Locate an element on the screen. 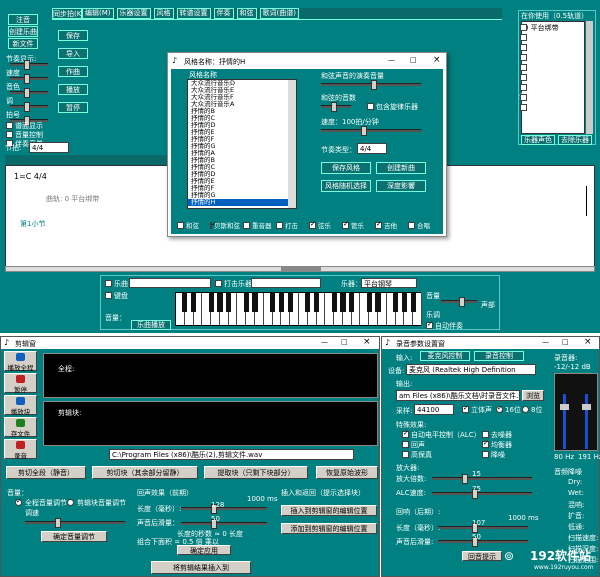 Image resolution: width=600 pixels, height=577 pixels. instrument-check-item: 重音器 is located at coordinates (258, 225).